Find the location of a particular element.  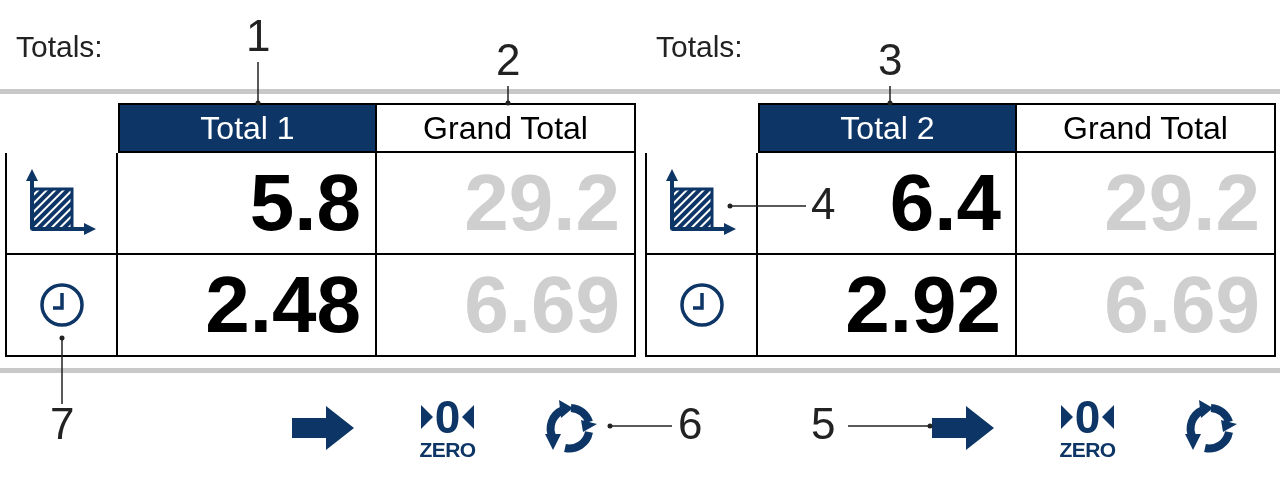

callout-number: 7 is located at coordinates (62, 424).